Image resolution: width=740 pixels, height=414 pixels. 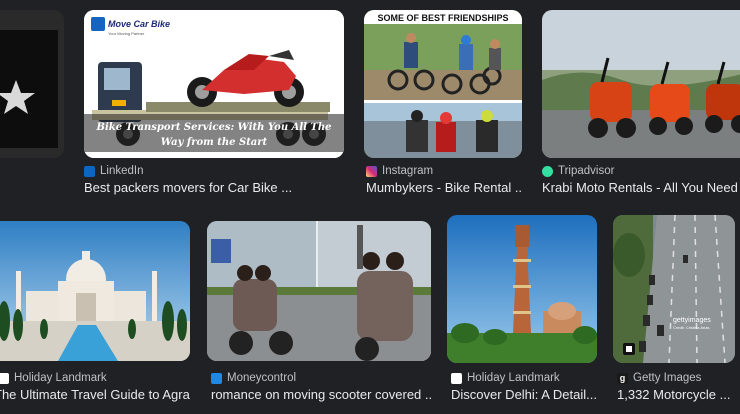 I want to click on result-image-2: SOME OF BEST FRIENDSHIPS, so click(x=443, y=84).